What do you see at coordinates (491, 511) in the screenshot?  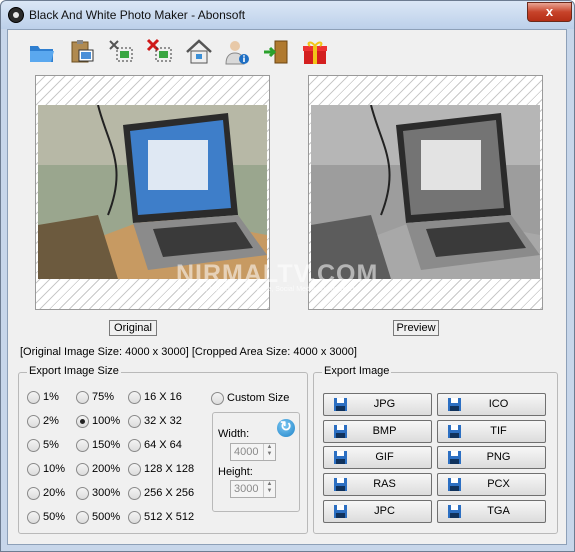 I see `export-tga-button: TGA` at bounding box center [491, 511].